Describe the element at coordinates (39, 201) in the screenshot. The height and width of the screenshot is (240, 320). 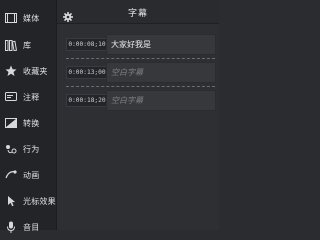
I see `sidebar-item-label: 光标效果` at that location.